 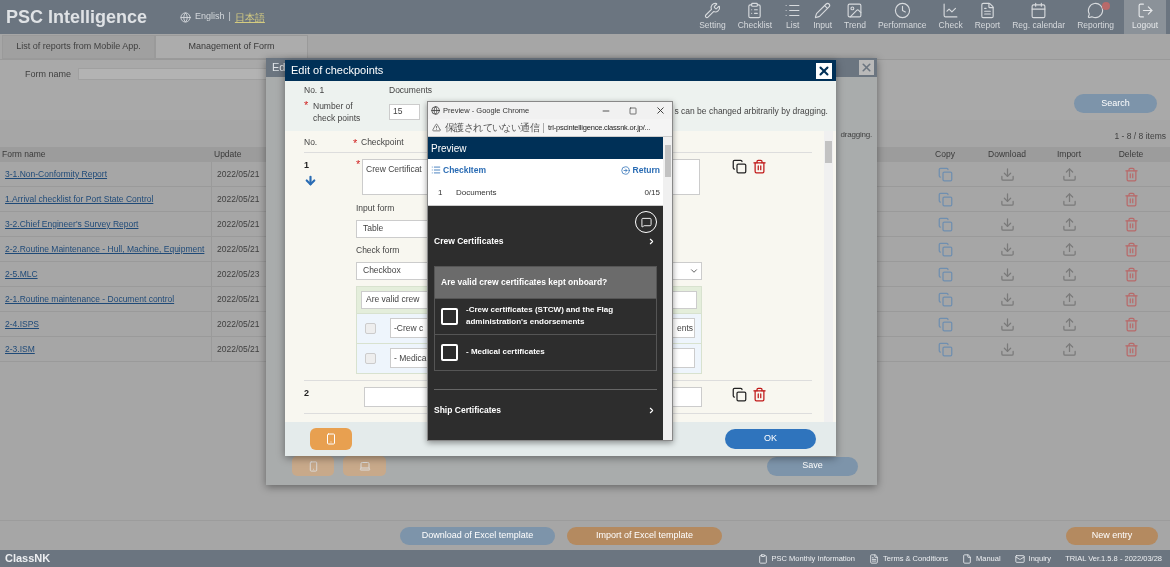 What do you see at coordinates (812, 466) in the screenshot?
I see `save-button: Save` at bounding box center [812, 466].